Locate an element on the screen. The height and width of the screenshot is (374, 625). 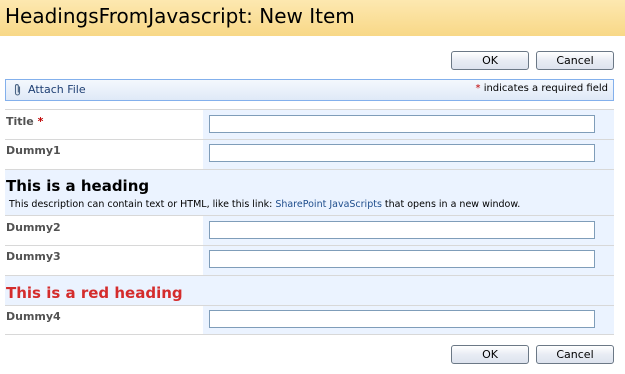
dummy3-input is located at coordinates (402, 259).